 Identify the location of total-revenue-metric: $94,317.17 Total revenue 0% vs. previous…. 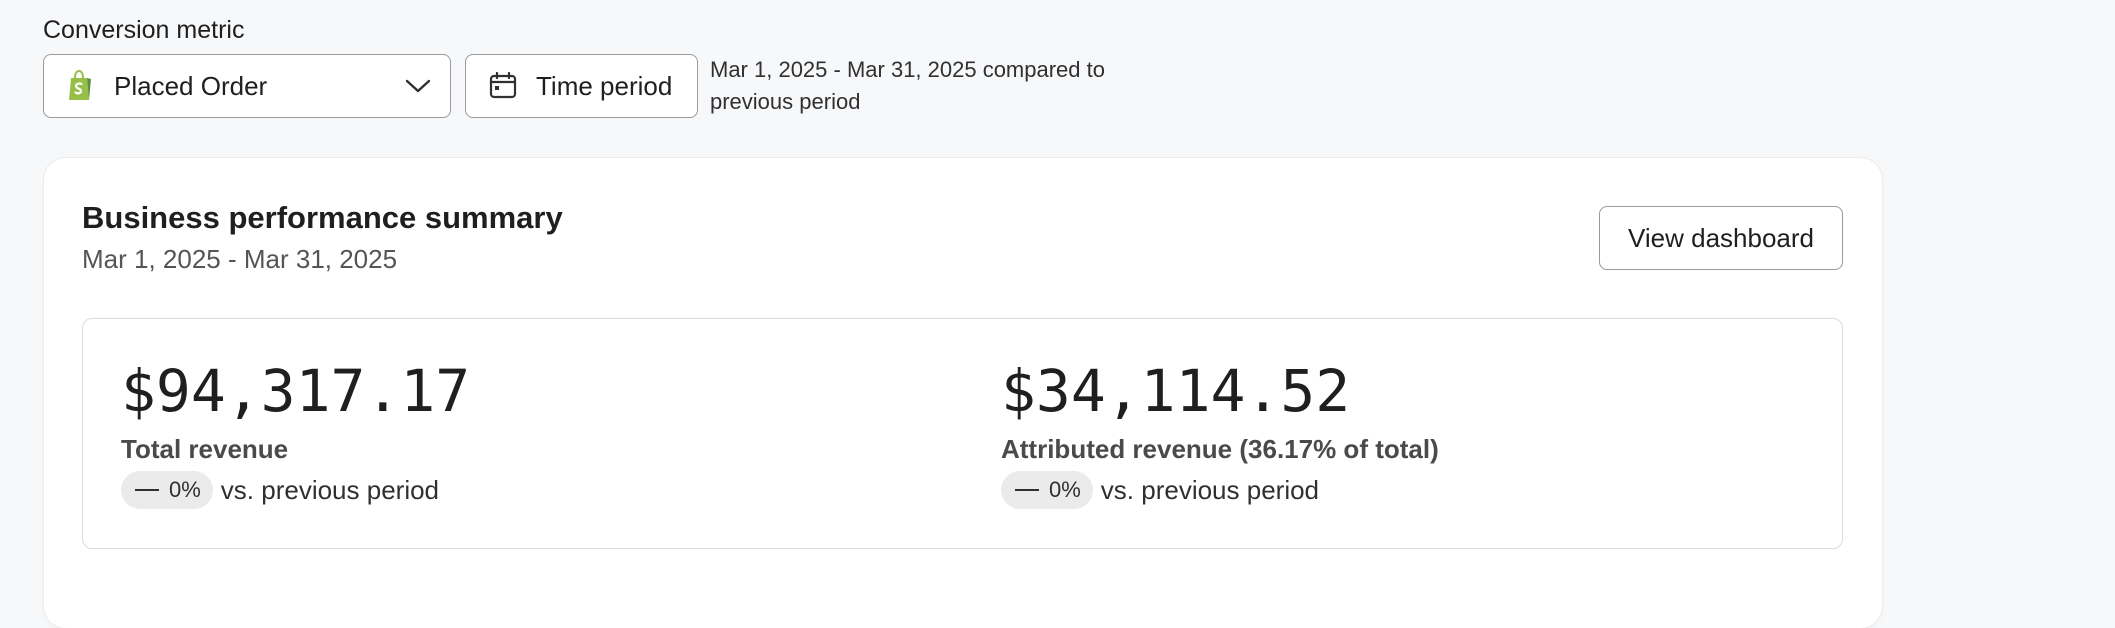
(295, 432).